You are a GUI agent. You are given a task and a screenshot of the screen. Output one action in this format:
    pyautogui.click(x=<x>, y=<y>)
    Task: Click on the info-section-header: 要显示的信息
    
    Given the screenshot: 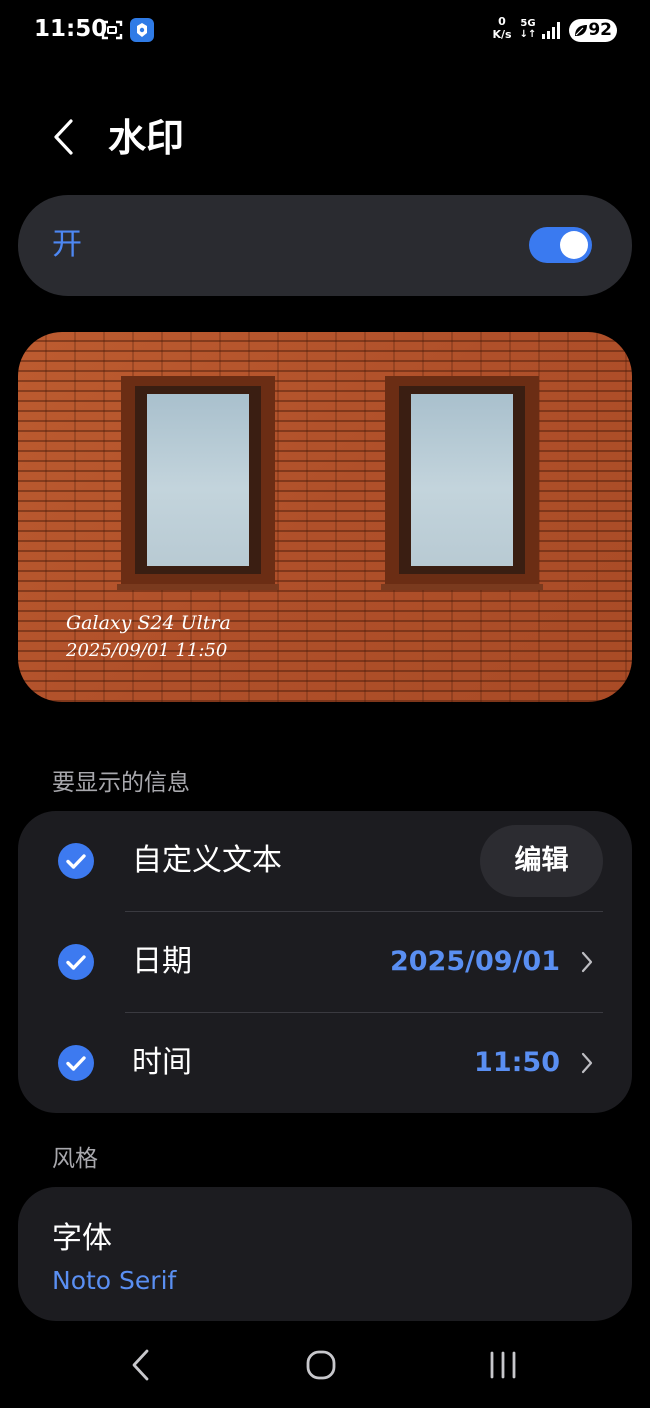 What is the action you would take?
    pyautogui.click(x=121, y=783)
    